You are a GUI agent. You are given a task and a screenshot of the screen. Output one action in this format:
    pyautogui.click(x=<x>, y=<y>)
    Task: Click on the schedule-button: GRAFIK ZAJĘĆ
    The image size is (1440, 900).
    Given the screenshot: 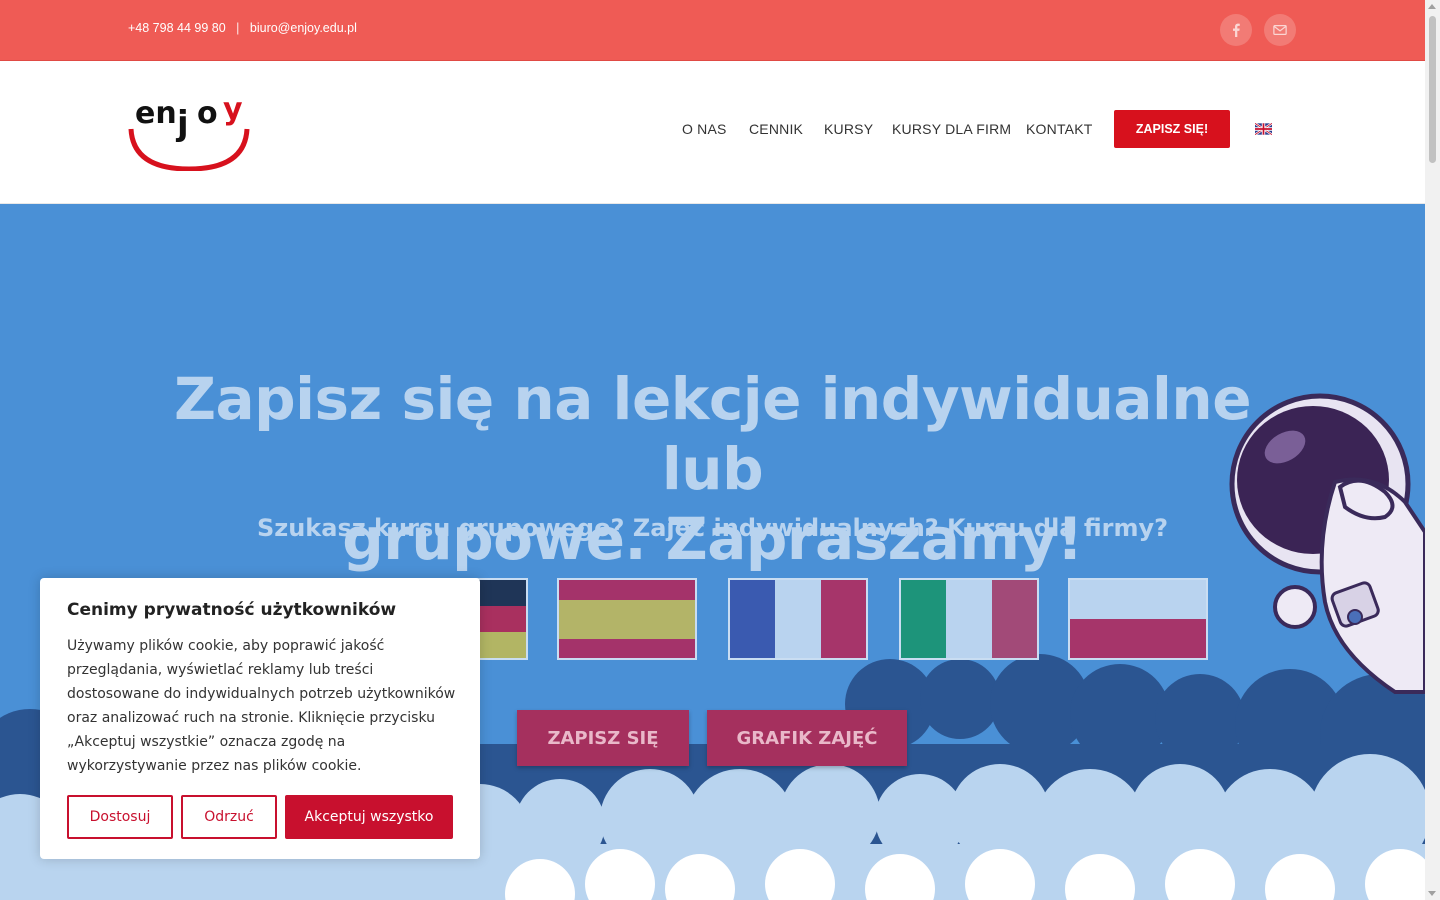 What is the action you would take?
    pyautogui.click(x=807, y=738)
    